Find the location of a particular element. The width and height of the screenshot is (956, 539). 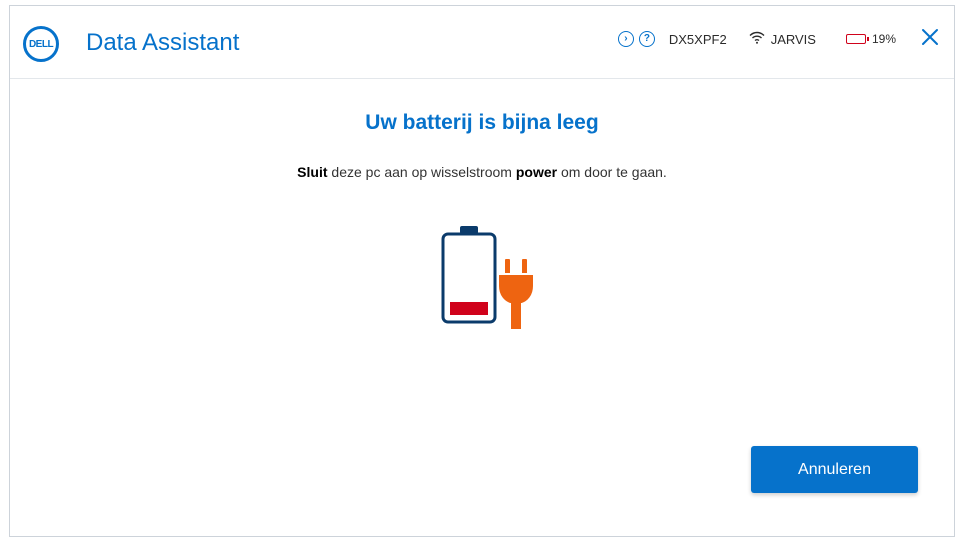

message-text-end: om door te gaan. is located at coordinates (612, 172).